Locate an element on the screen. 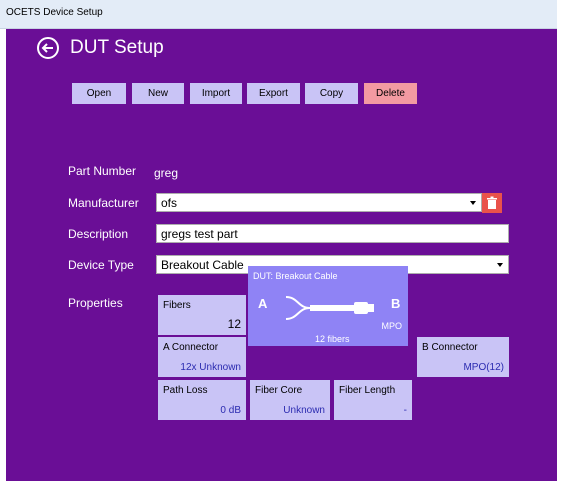 The image size is (563, 481). fiber-length-tile: Fiber Length - is located at coordinates (373, 400).